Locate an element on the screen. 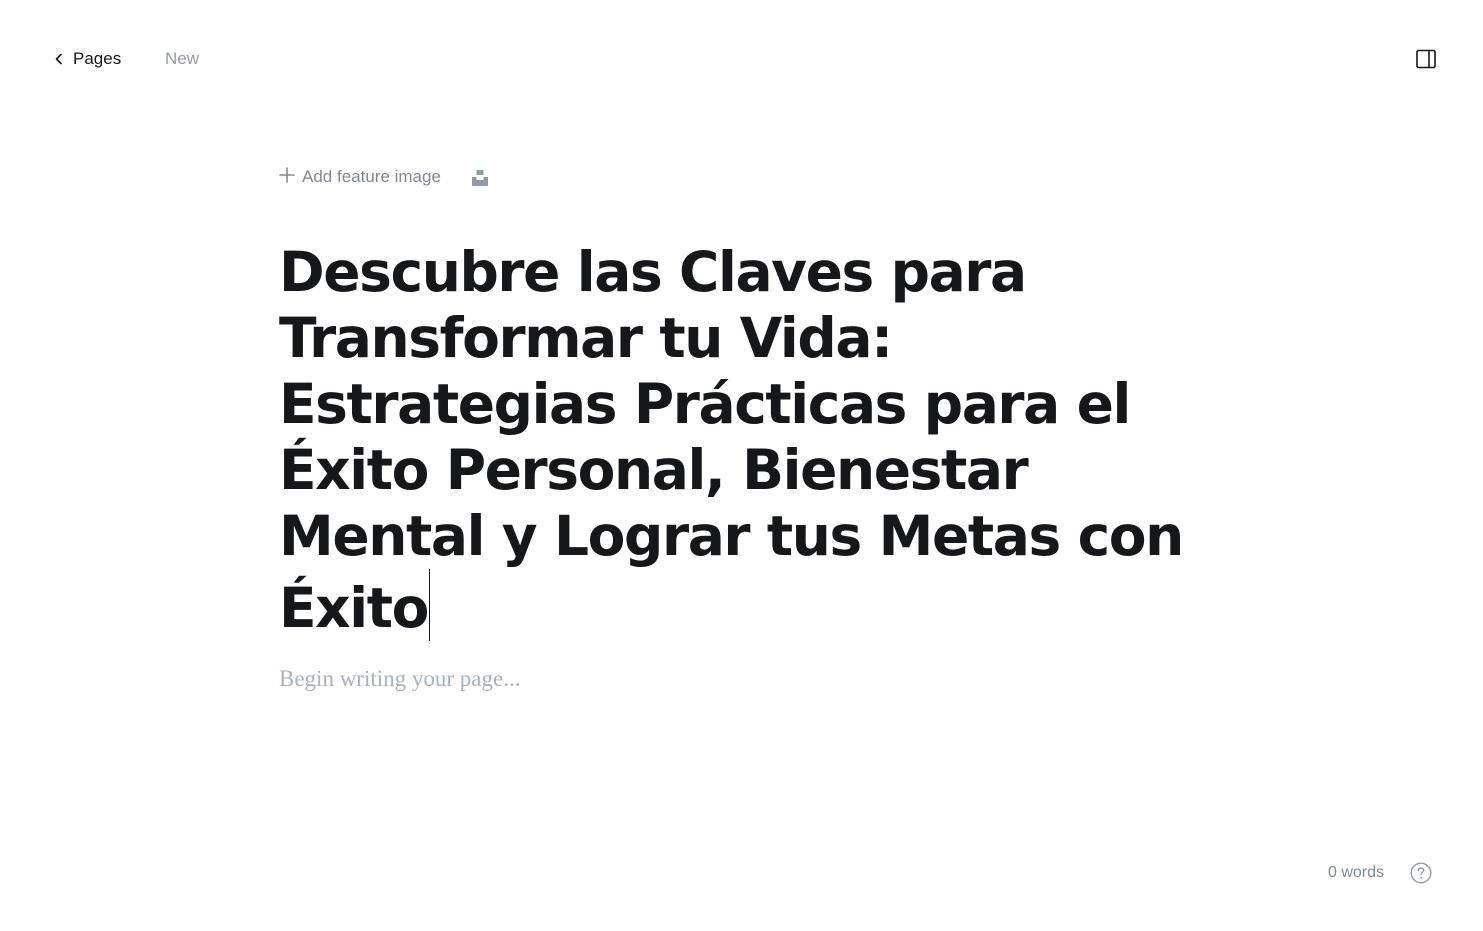  text-caret is located at coordinates (429, 605).